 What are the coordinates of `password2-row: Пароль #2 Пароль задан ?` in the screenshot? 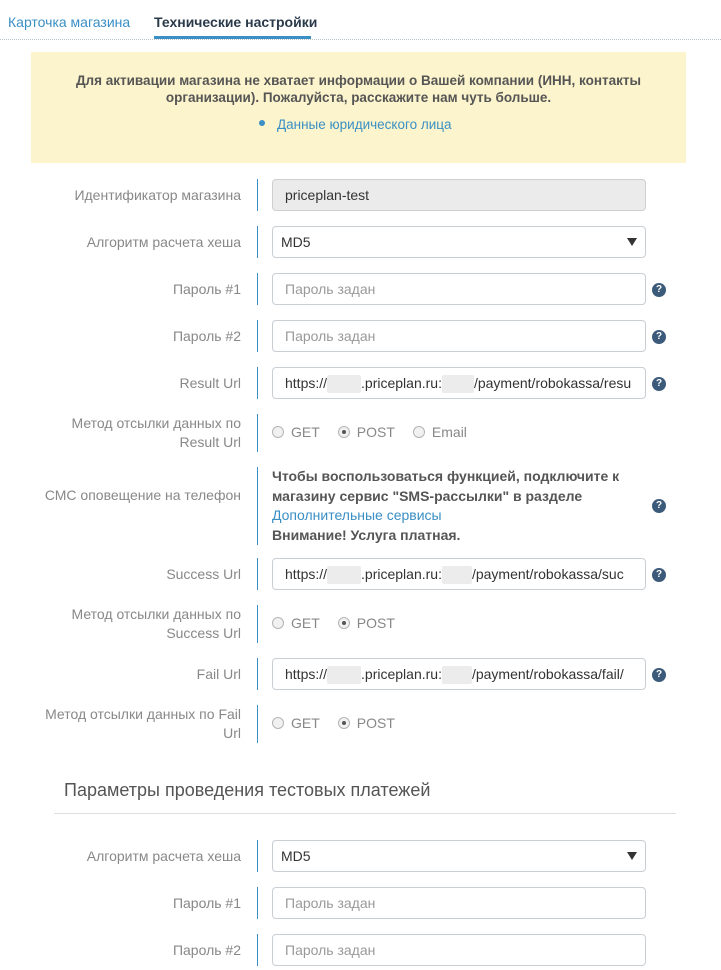 It's located at (360, 336).